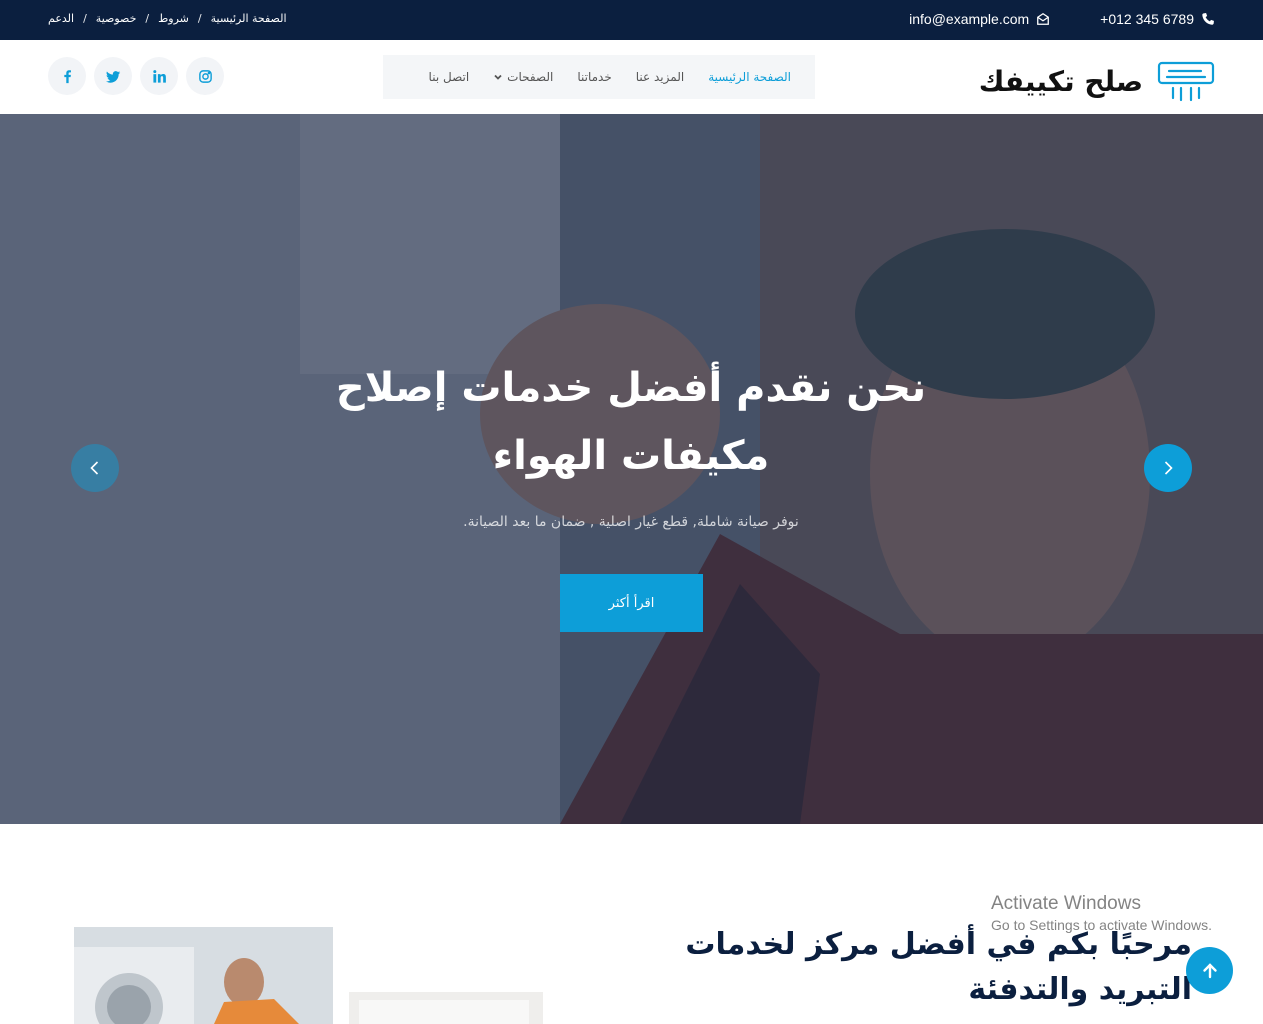 The width and height of the screenshot is (1263, 1024). I want to click on twitter-button, so click(113, 76).